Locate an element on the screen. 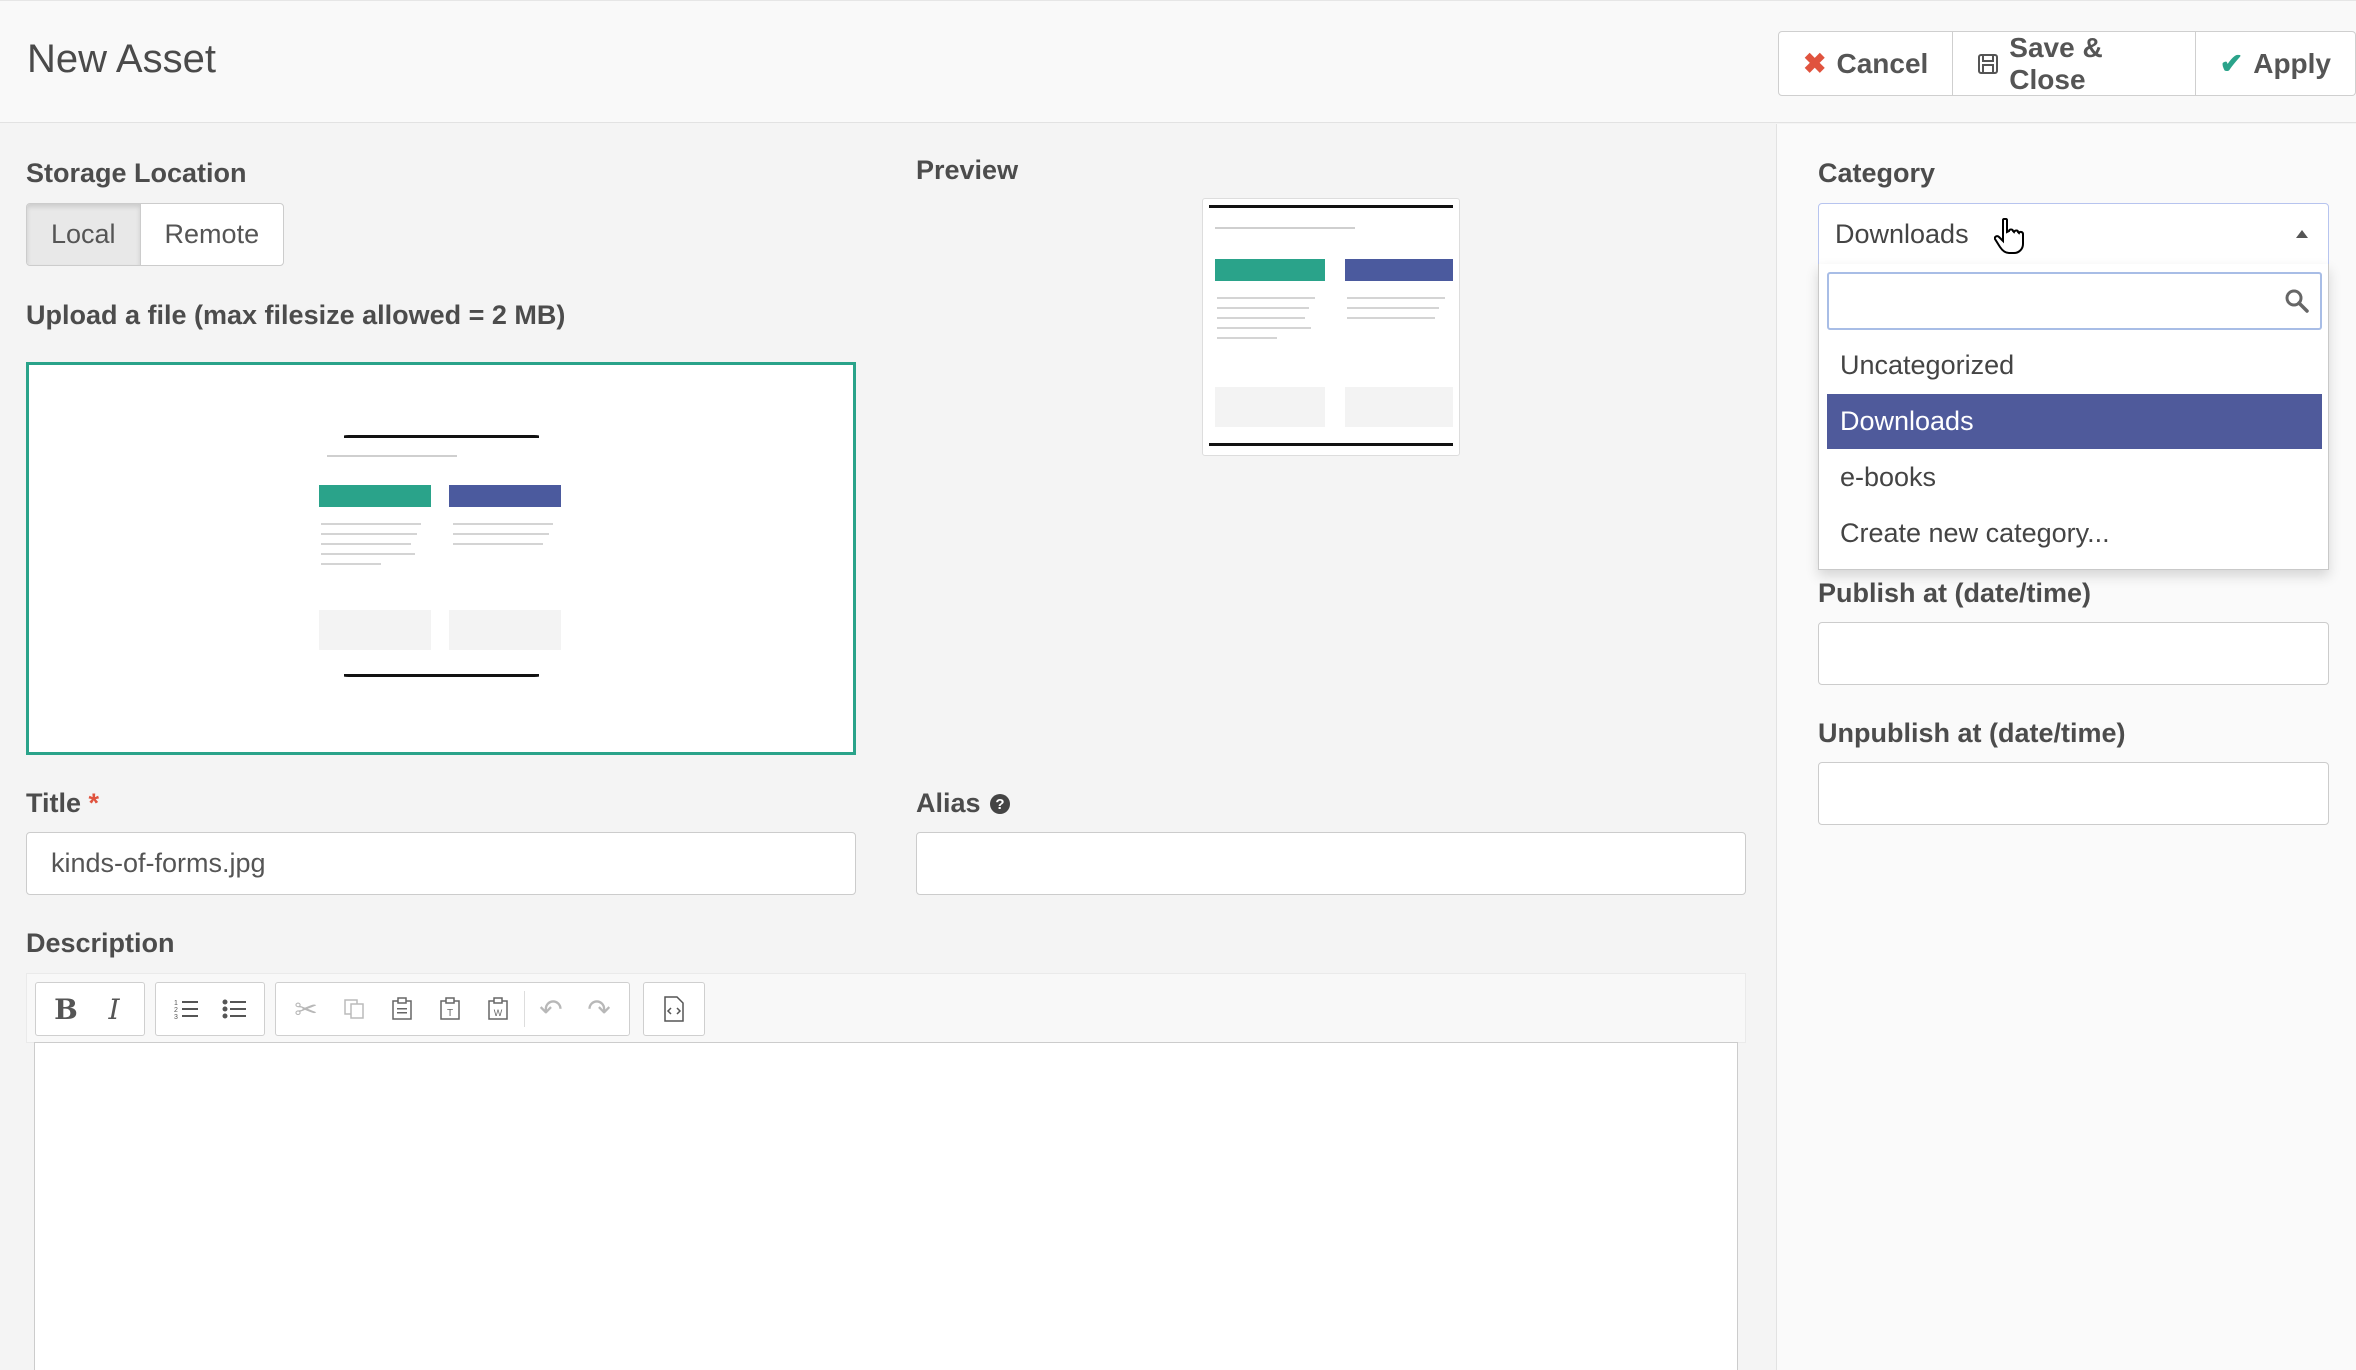 The width and height of the screenshot is (2356, 1370). cut-icon: ✂ is located at coordinates (306, 1009).